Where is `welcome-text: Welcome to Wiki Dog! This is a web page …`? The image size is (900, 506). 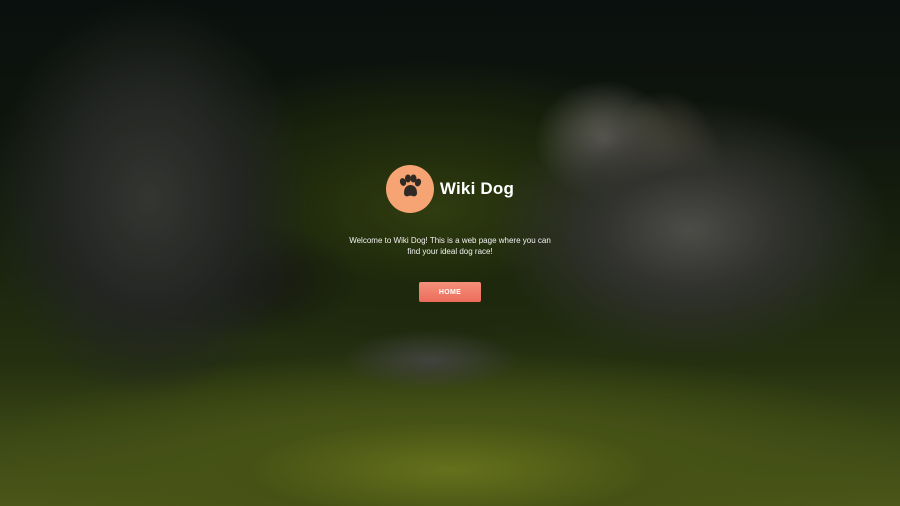
welcome-text: Welcome to Wiki Dog! This is a web page … is located at coordinates (450, 246).